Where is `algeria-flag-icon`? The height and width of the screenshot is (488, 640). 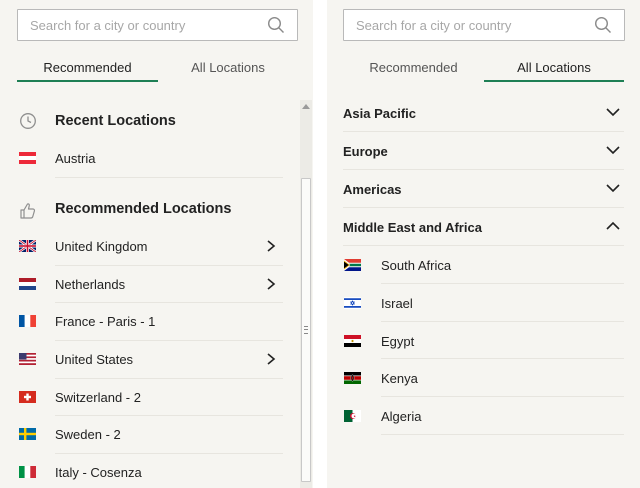 algeria-flag-icon is located at coordinates (352, 416).